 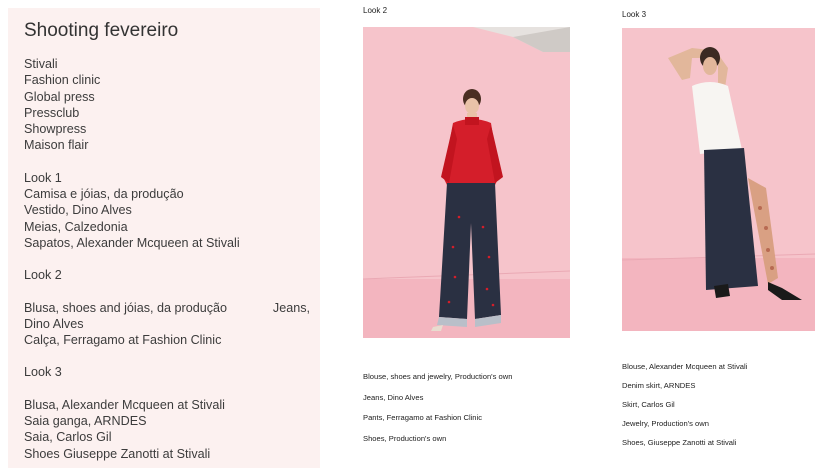 What do you see at coordinates (393, 397) in the screenshot?
I see `look2-caption: Jeans, Dino Alves` at bounding box center [393, 397].